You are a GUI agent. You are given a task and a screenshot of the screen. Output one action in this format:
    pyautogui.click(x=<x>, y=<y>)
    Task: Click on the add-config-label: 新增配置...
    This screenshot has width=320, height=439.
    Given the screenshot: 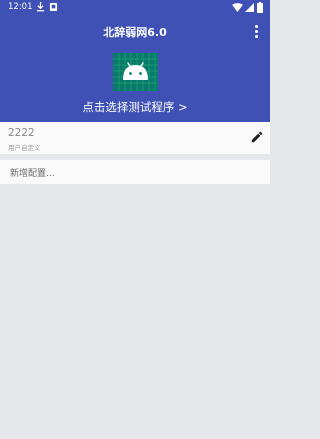 What is the action you would take?
    pyautogui.click(x=32, y=174)
    